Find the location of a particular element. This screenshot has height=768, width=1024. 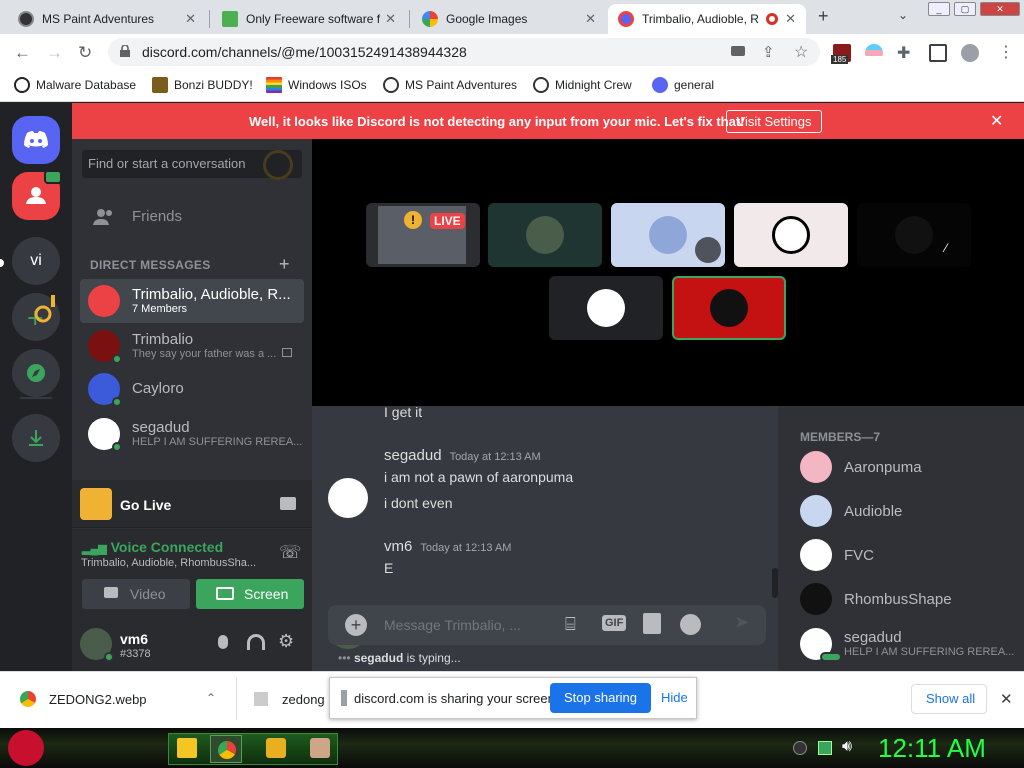

lock-icon is located at coordinates (125, 51).